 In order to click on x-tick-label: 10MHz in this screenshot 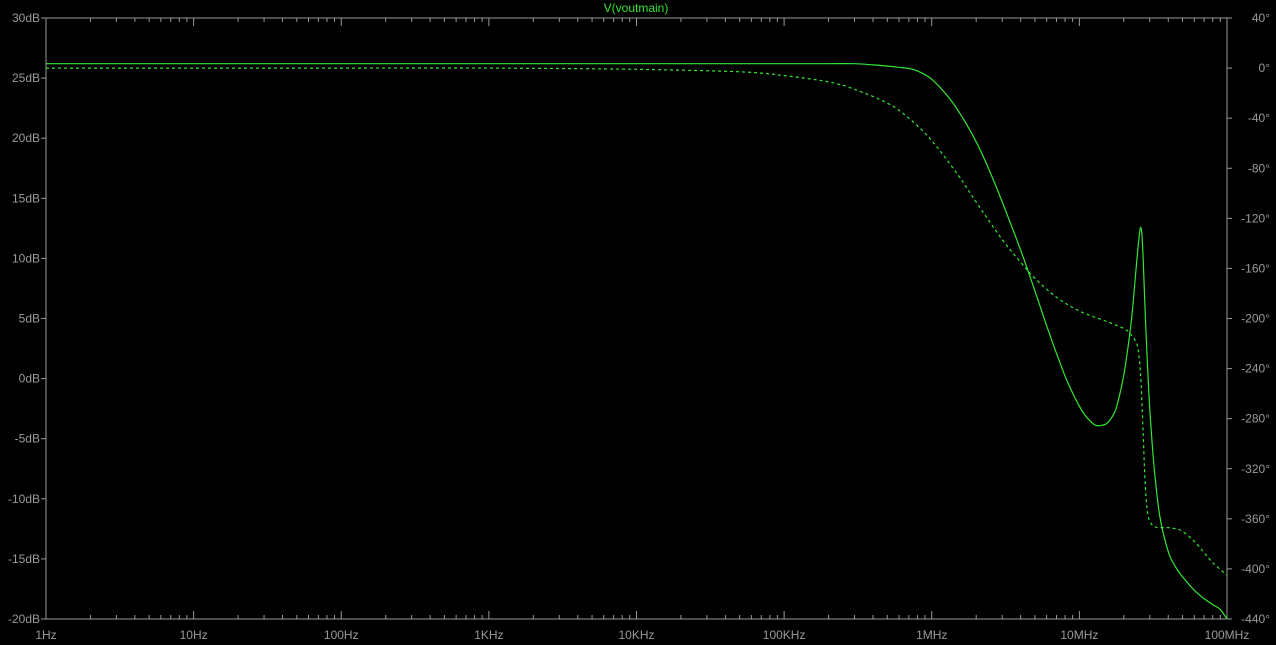, I will do `click(1079, 635)`.